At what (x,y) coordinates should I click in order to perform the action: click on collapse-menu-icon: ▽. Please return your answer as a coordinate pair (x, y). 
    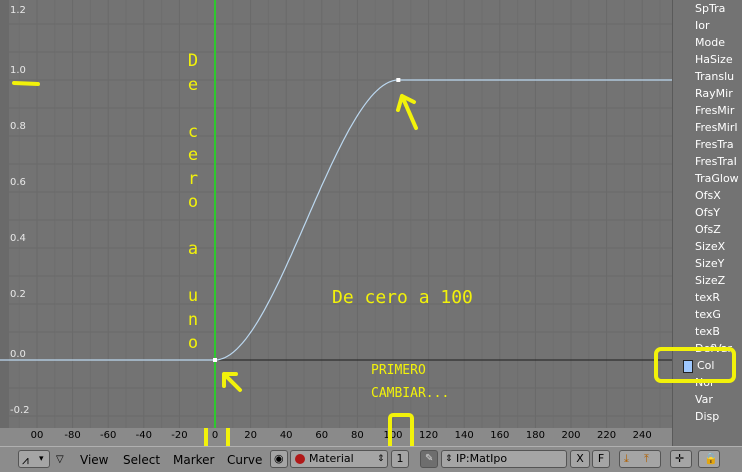
    Looking at the image, I should click on (60, 460).